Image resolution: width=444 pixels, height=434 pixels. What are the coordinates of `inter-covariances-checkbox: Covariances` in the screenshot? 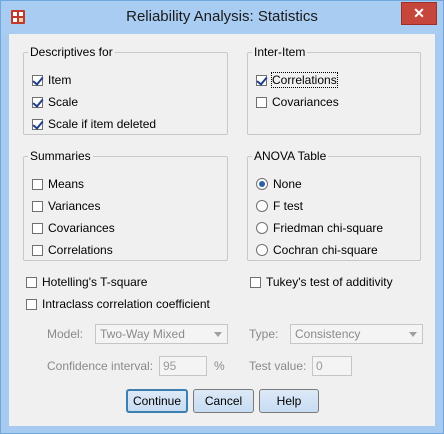 It's located at (297, 102).